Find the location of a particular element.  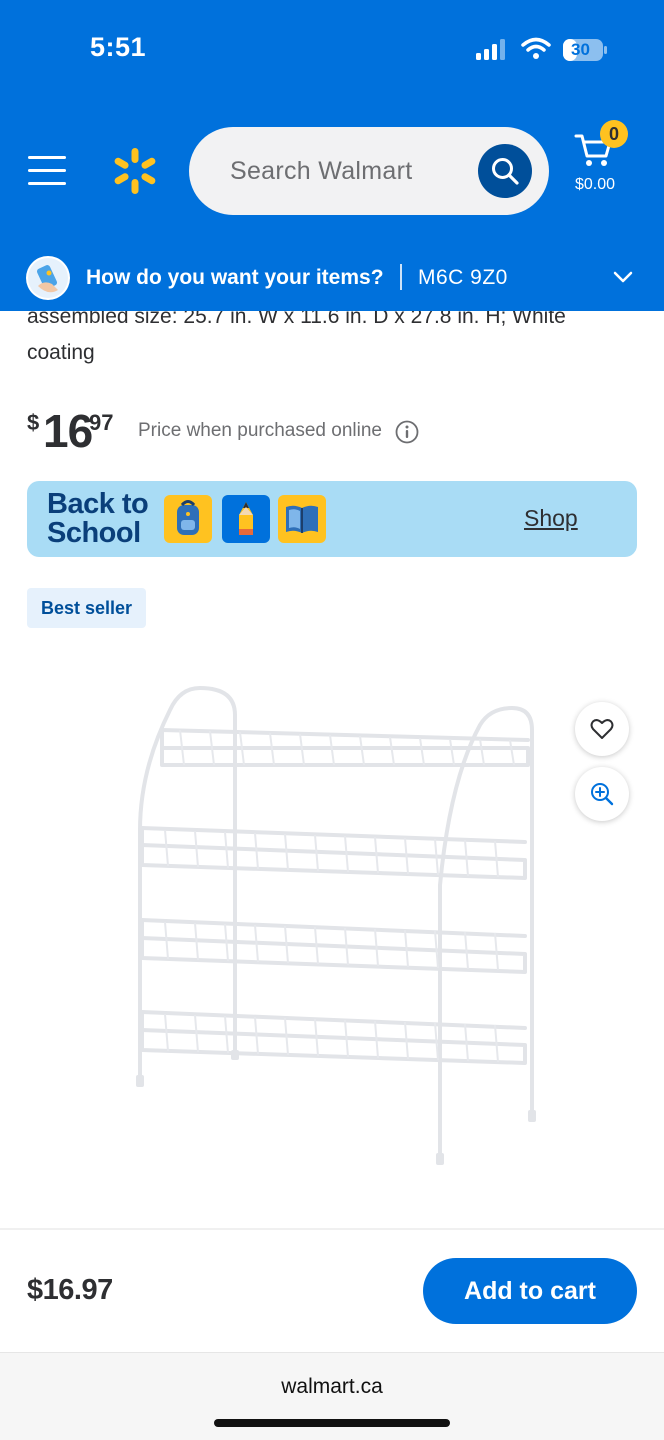

sticky-add-to-cart-bar: $16.97 Add to cart is located at coordinates (332, 1291).